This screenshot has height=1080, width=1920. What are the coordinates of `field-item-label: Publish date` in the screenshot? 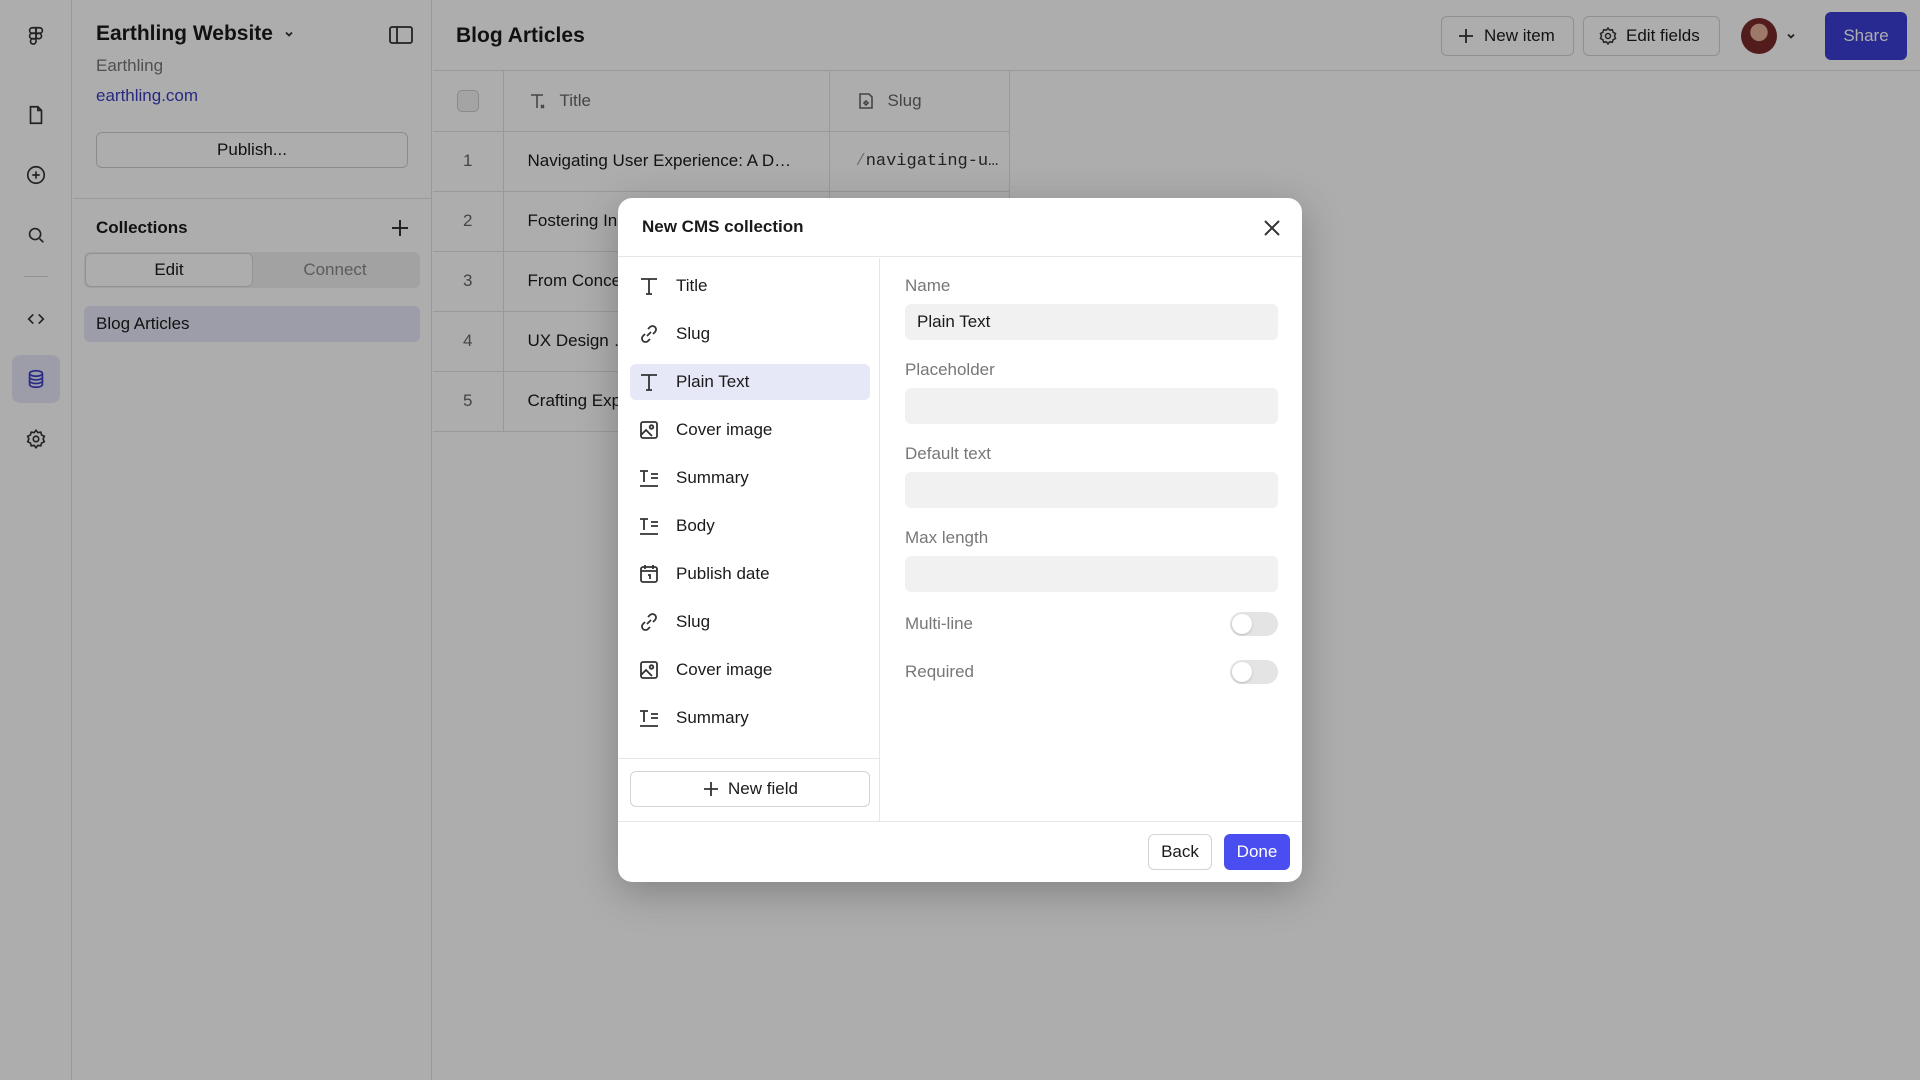 It's located at (723, 573).